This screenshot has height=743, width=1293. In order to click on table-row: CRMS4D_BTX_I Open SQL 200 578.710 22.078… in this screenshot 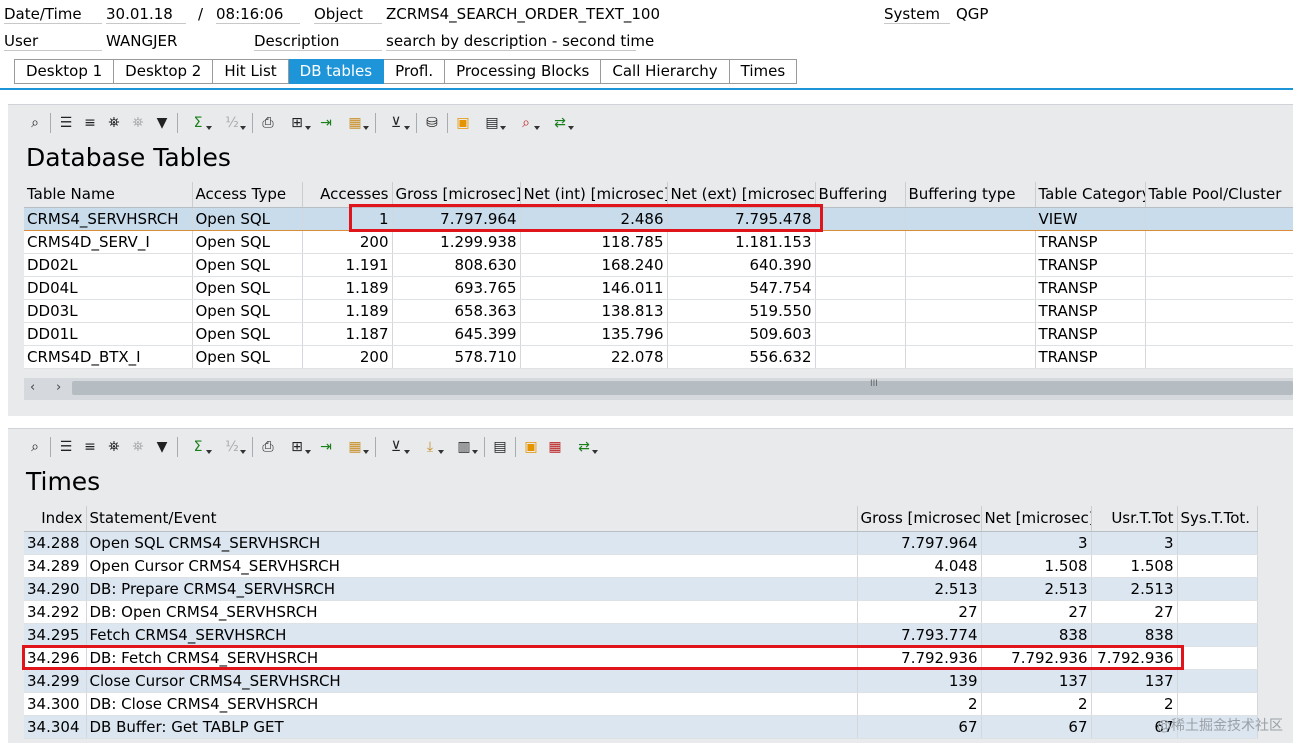, I will do `click(658, 357)`.